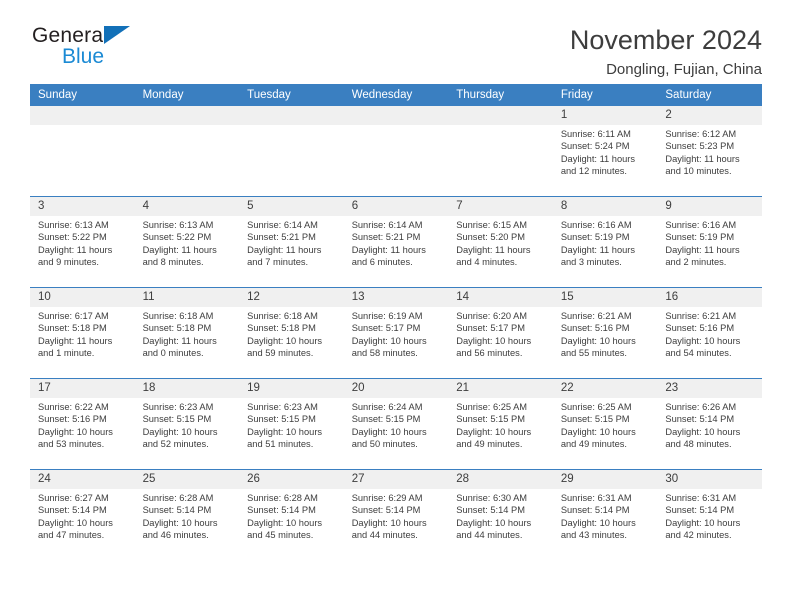 The image size is (792, 612). Describe the element at coordinates (500, 95) in the screenshot. I see `weekday-header-thursday: Thursday` at that location.